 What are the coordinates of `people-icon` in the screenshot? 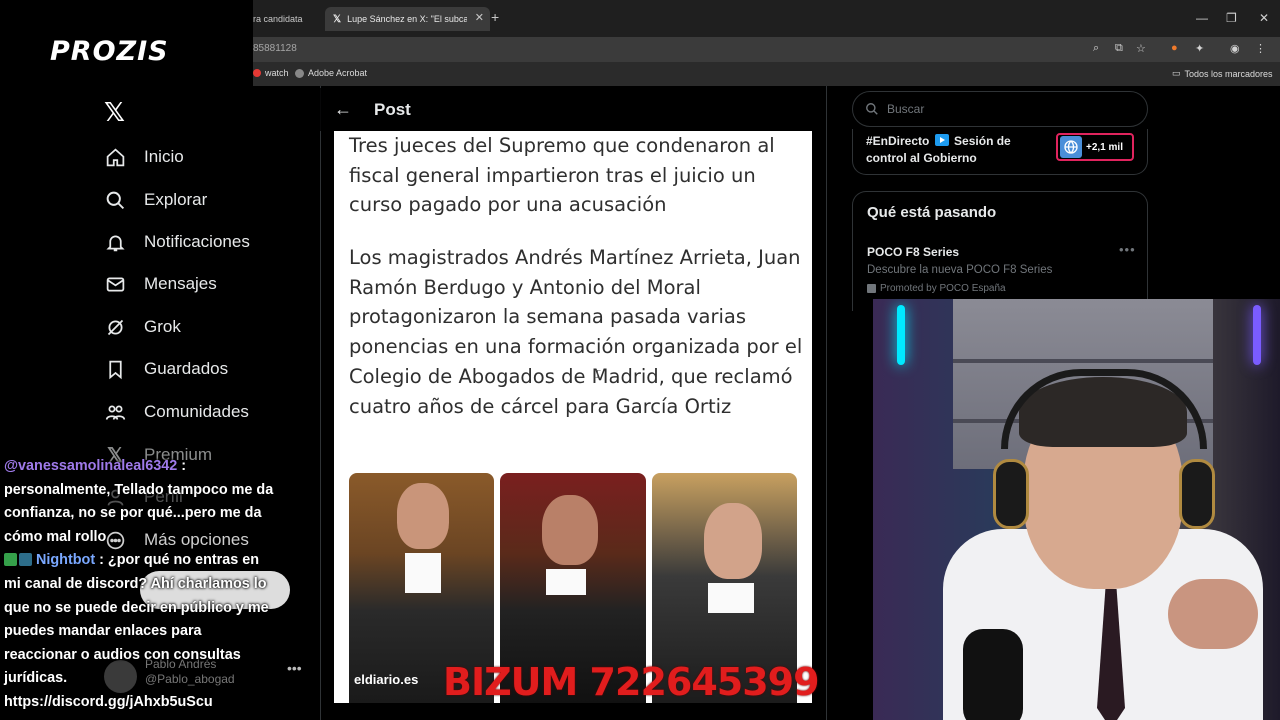 It's located at (115, 412).